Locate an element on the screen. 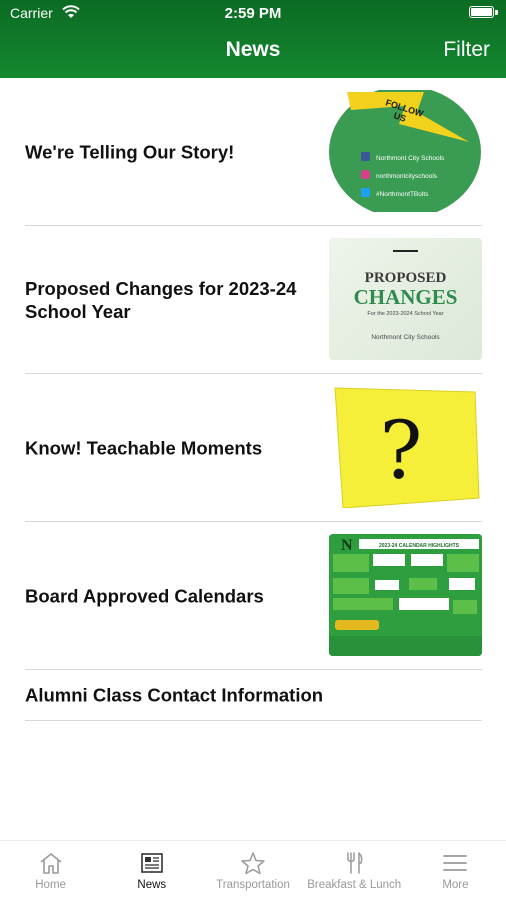 The width and height of the screenshot is (506, 900). news-item-alumni-contact: Alumni Class Contact Information is located at coordinates (253, 695).